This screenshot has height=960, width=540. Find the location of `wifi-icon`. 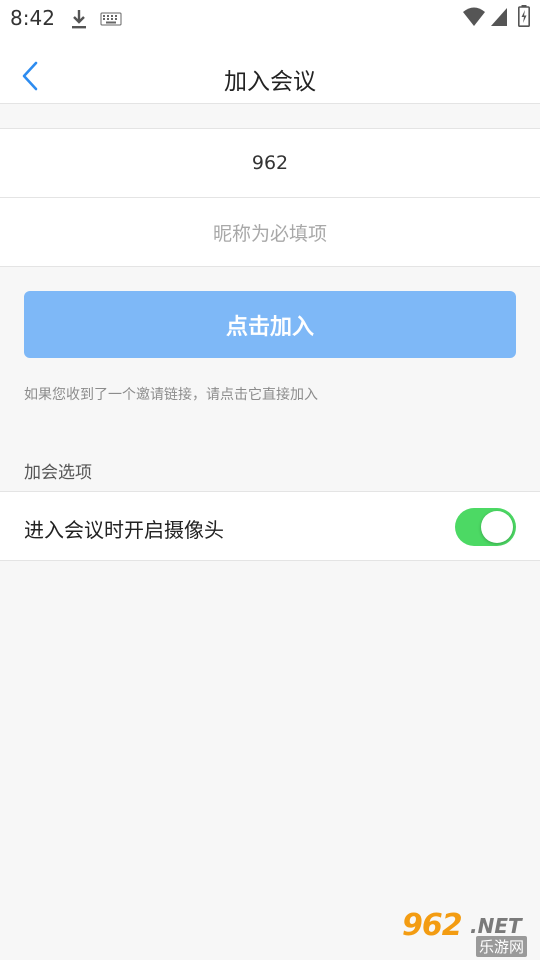

wifi-icon is located at coordinates (474, 16).